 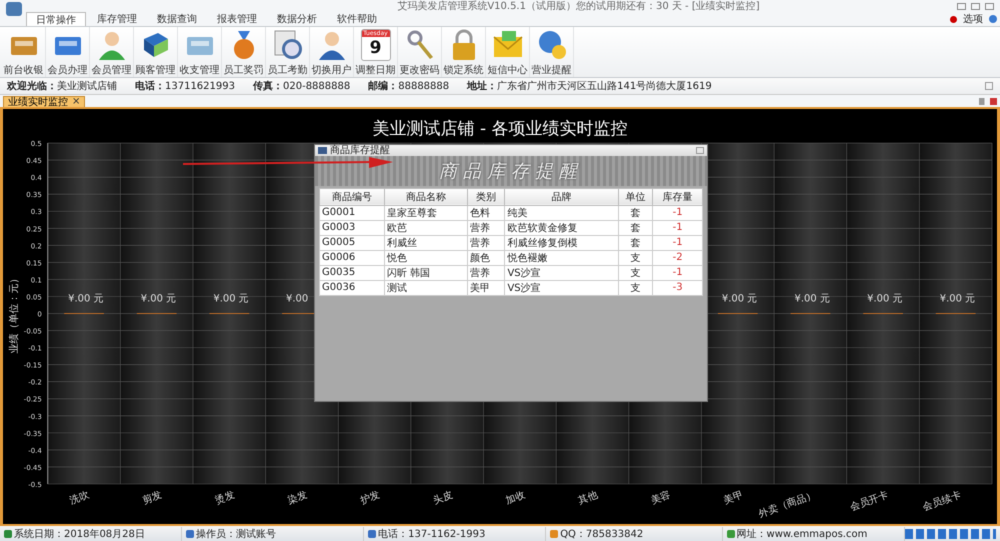 I want to click on minimize-icon, so click(x=961, y=6).